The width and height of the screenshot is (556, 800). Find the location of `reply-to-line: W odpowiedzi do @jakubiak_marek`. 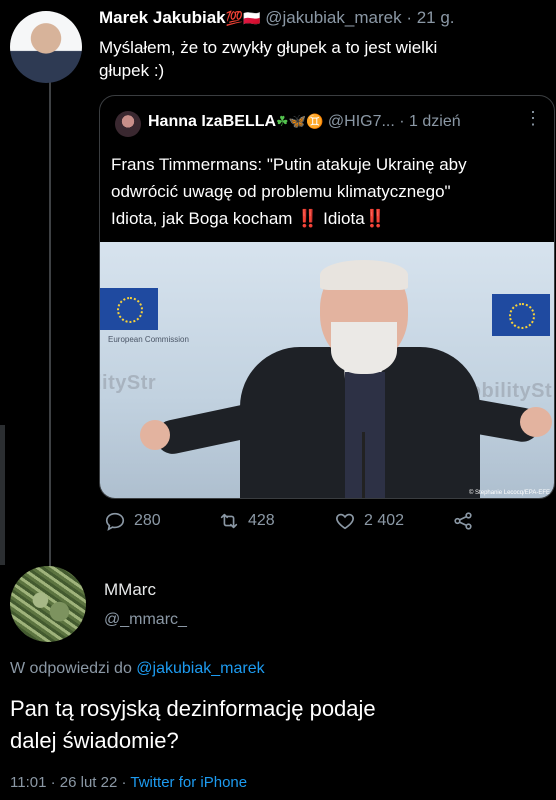

reply-to-line: W odpowiedzi do @jakubiak_marek is located at coordinates (137, 669).